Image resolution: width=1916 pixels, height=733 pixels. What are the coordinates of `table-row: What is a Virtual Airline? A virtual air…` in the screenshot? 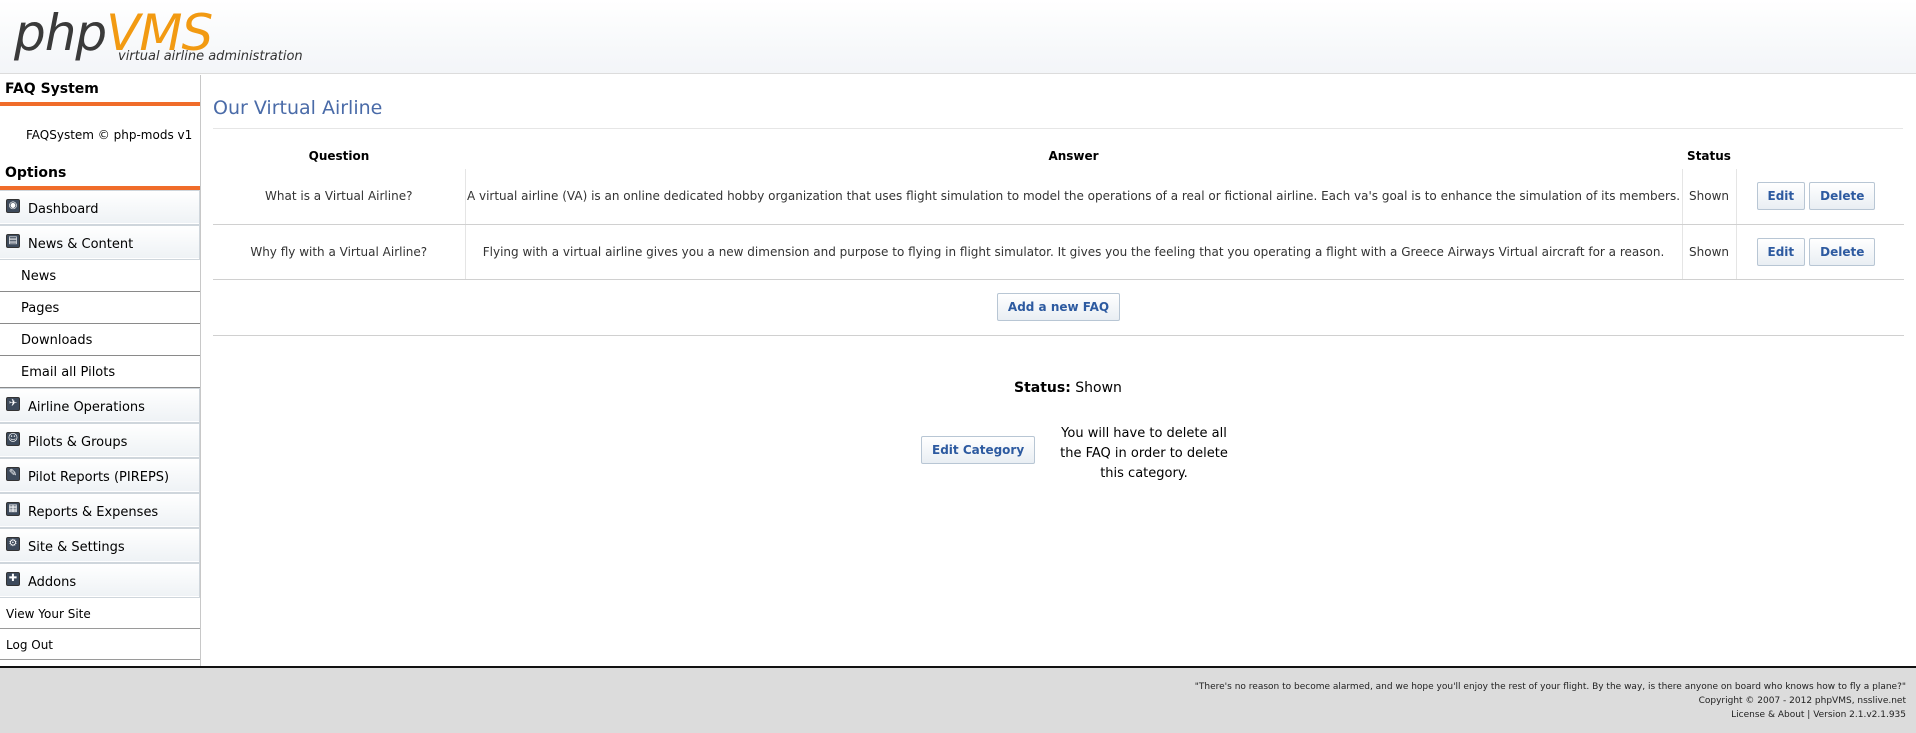 It's located at (1058, 197).